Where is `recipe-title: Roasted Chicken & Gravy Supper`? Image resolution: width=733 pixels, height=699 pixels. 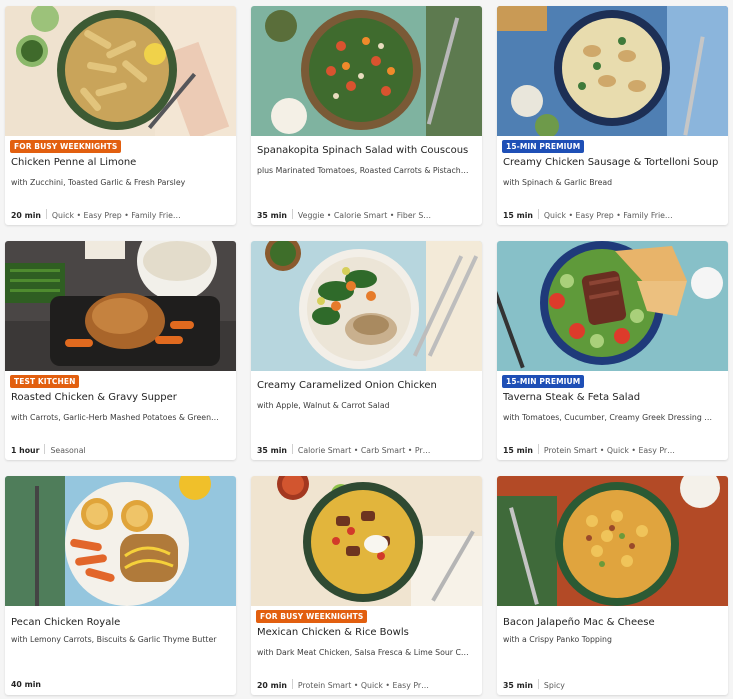 recipe-title: Roasted Chicken & Gravy Supper is located at coordinates (121, 397).